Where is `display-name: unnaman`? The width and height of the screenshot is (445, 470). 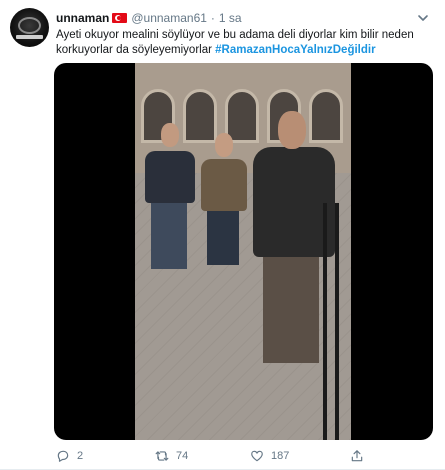
display-name: unnaman is located at coordinates (82, 18).